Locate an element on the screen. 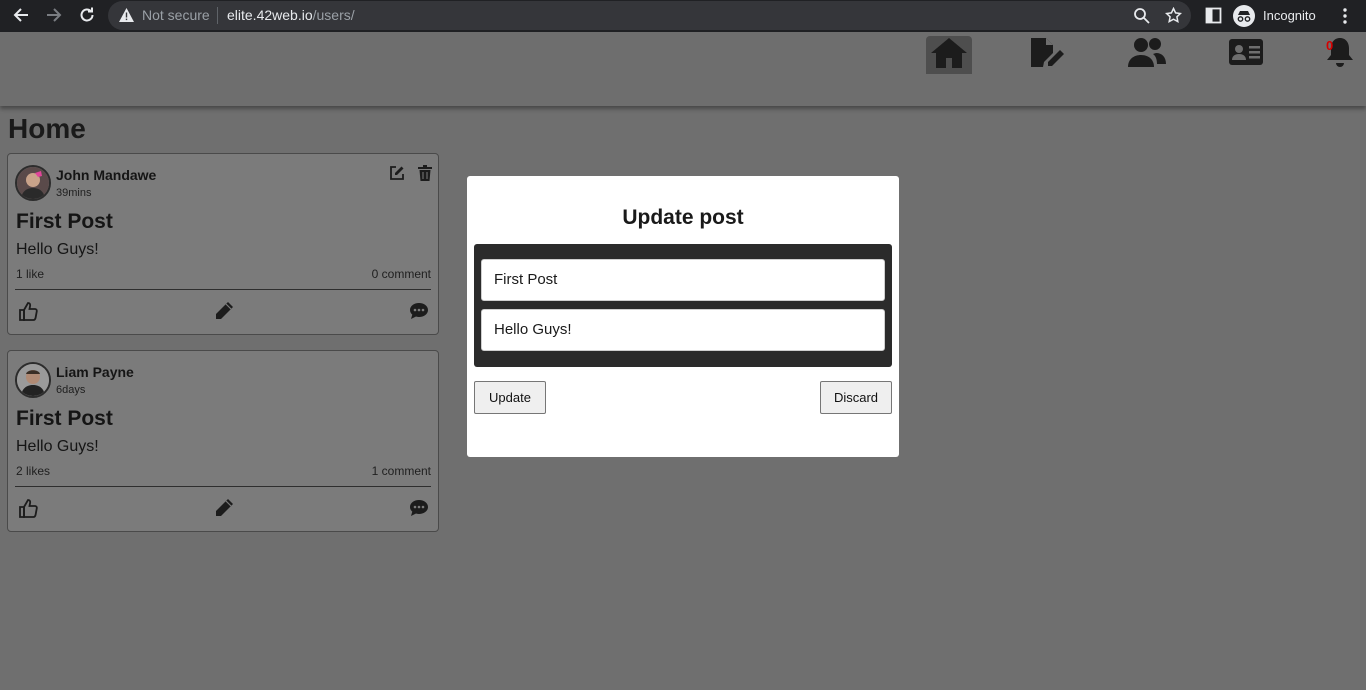 The height and width of the screenshot is (690, 1366). url-text: elite.42web.io/users/ is located at coordinates (291, 15).